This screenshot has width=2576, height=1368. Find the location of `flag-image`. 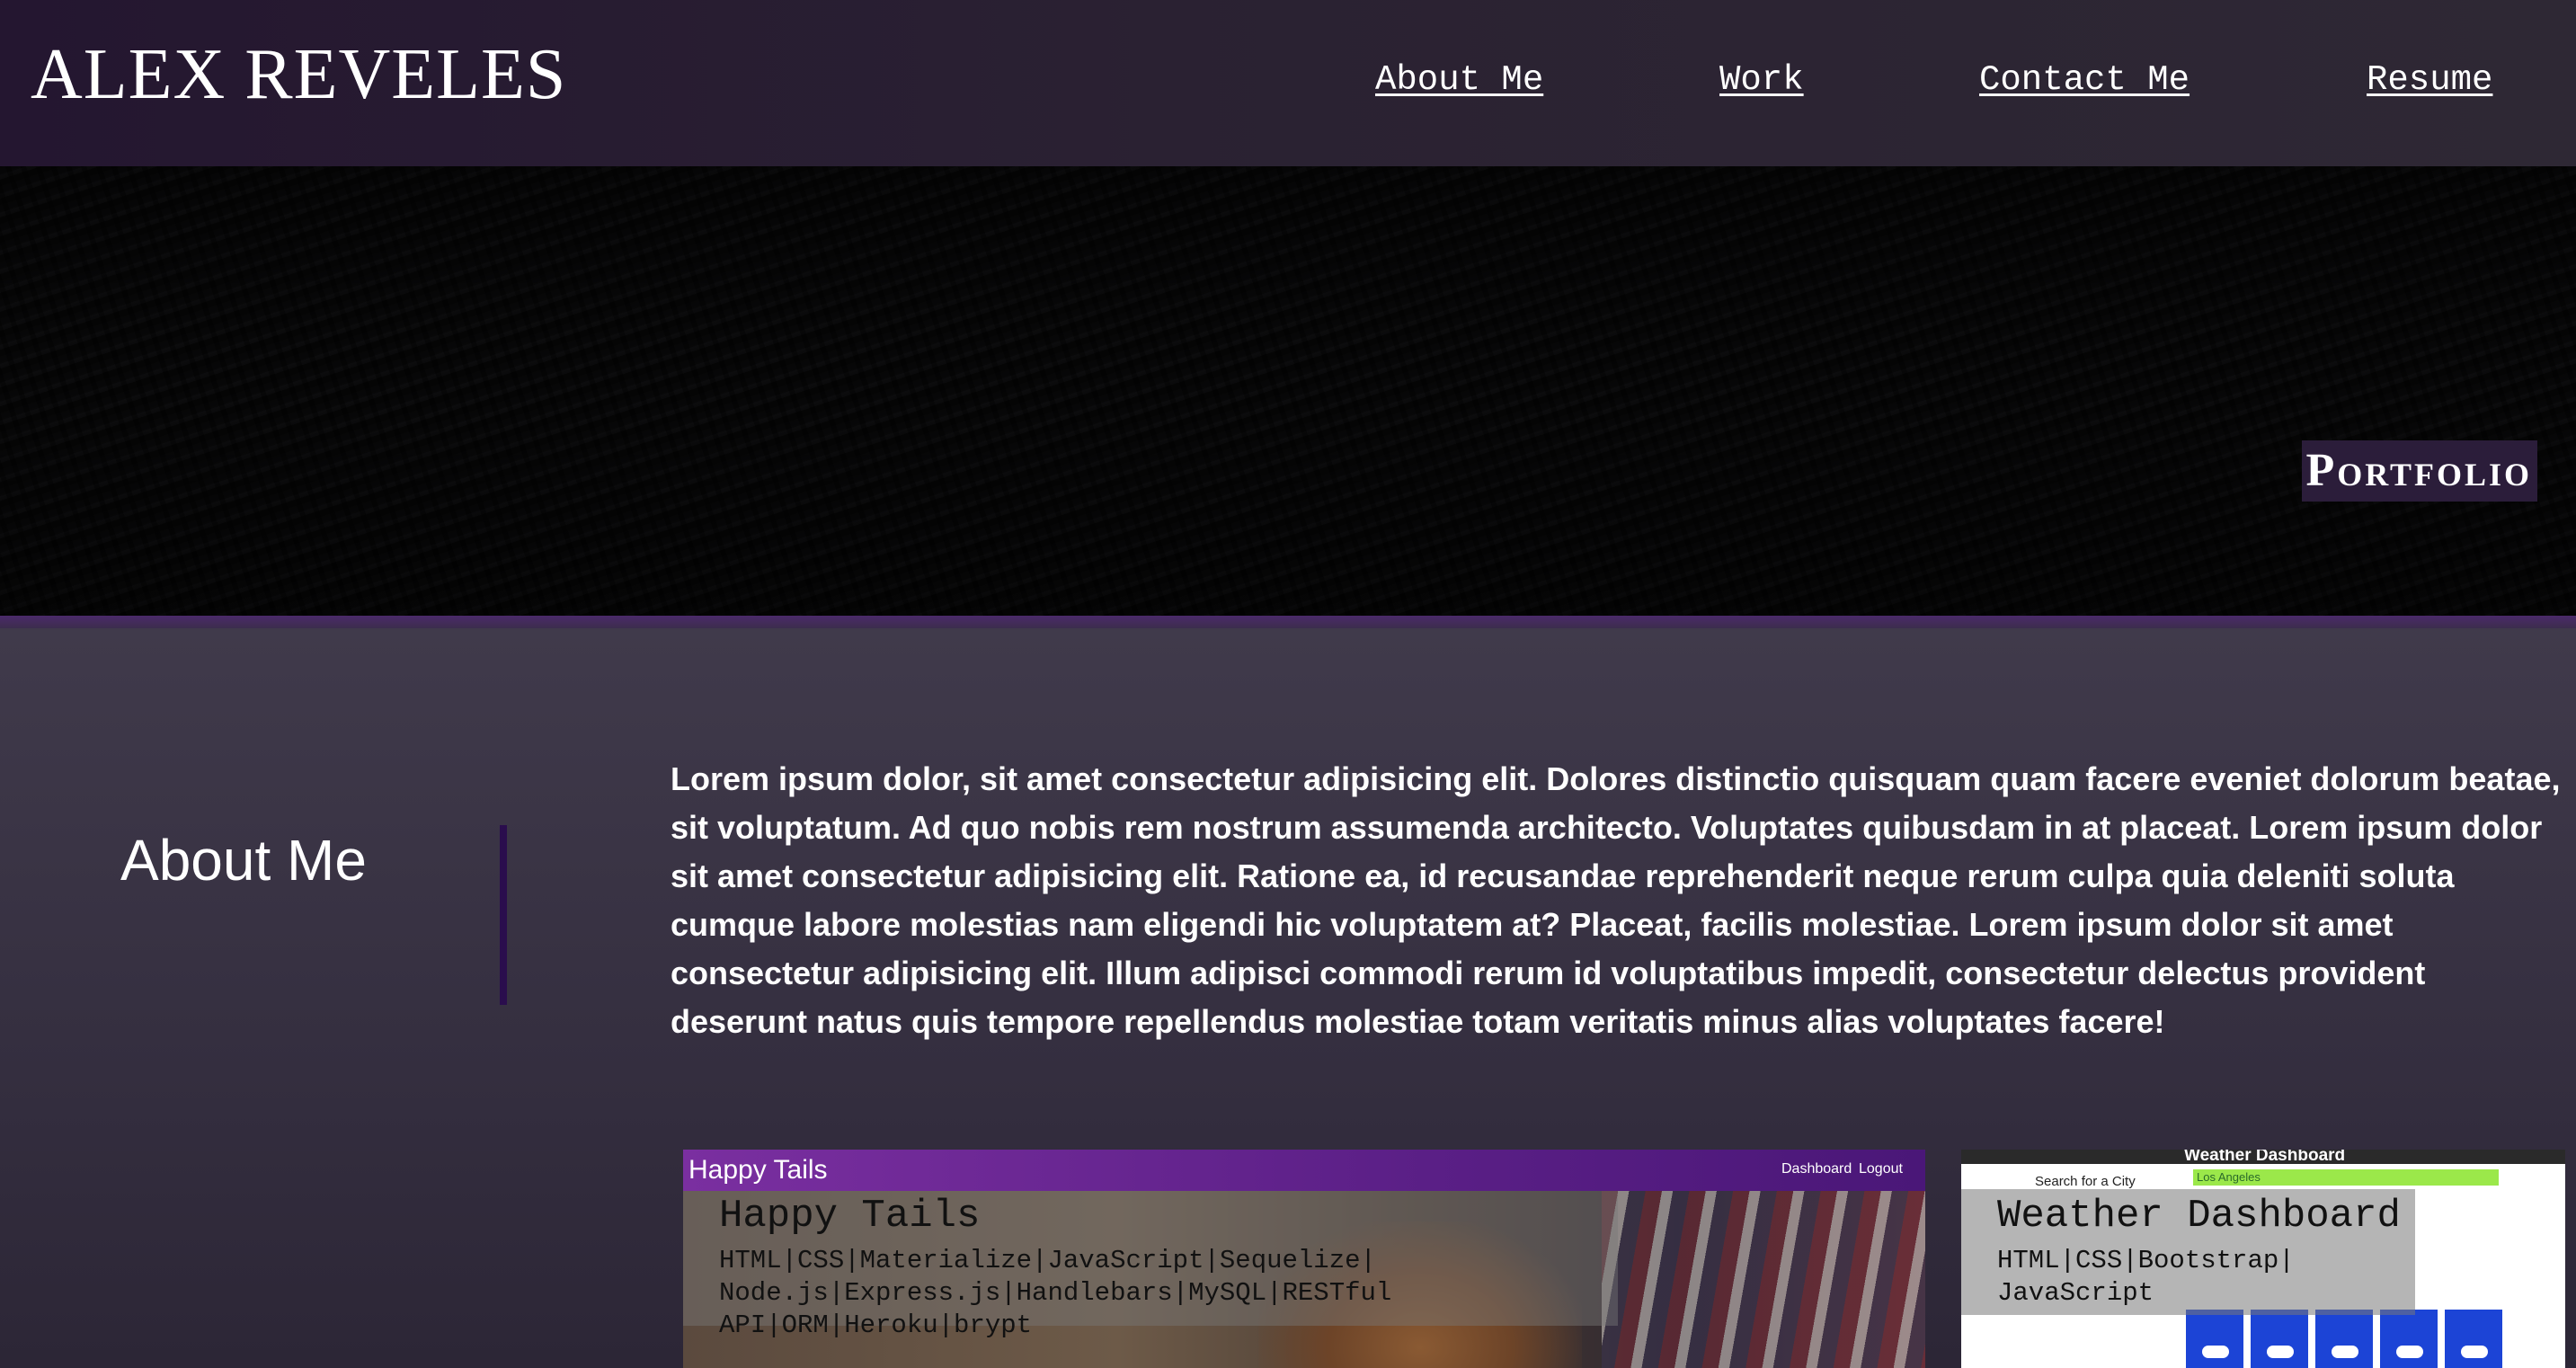

flag-image is located at coordinates (1763, 1280).